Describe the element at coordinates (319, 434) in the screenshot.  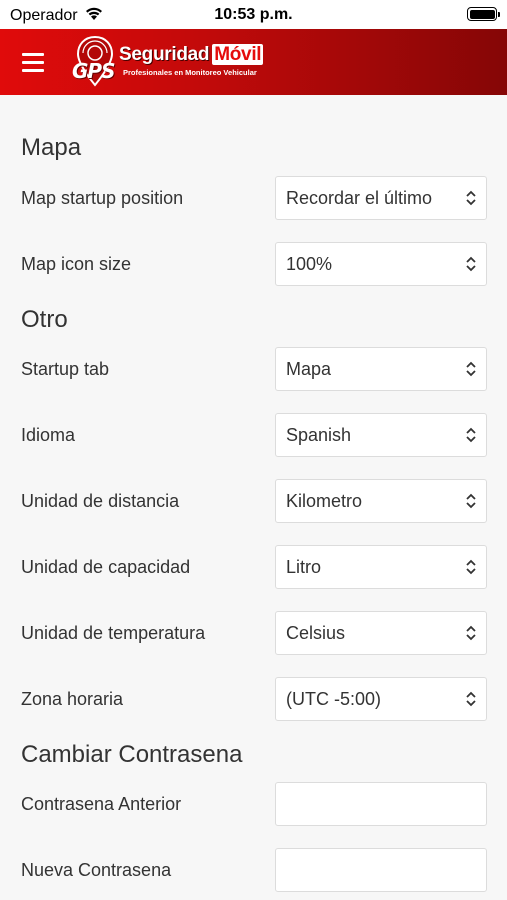
I see `select-value: Spanish` at that location.